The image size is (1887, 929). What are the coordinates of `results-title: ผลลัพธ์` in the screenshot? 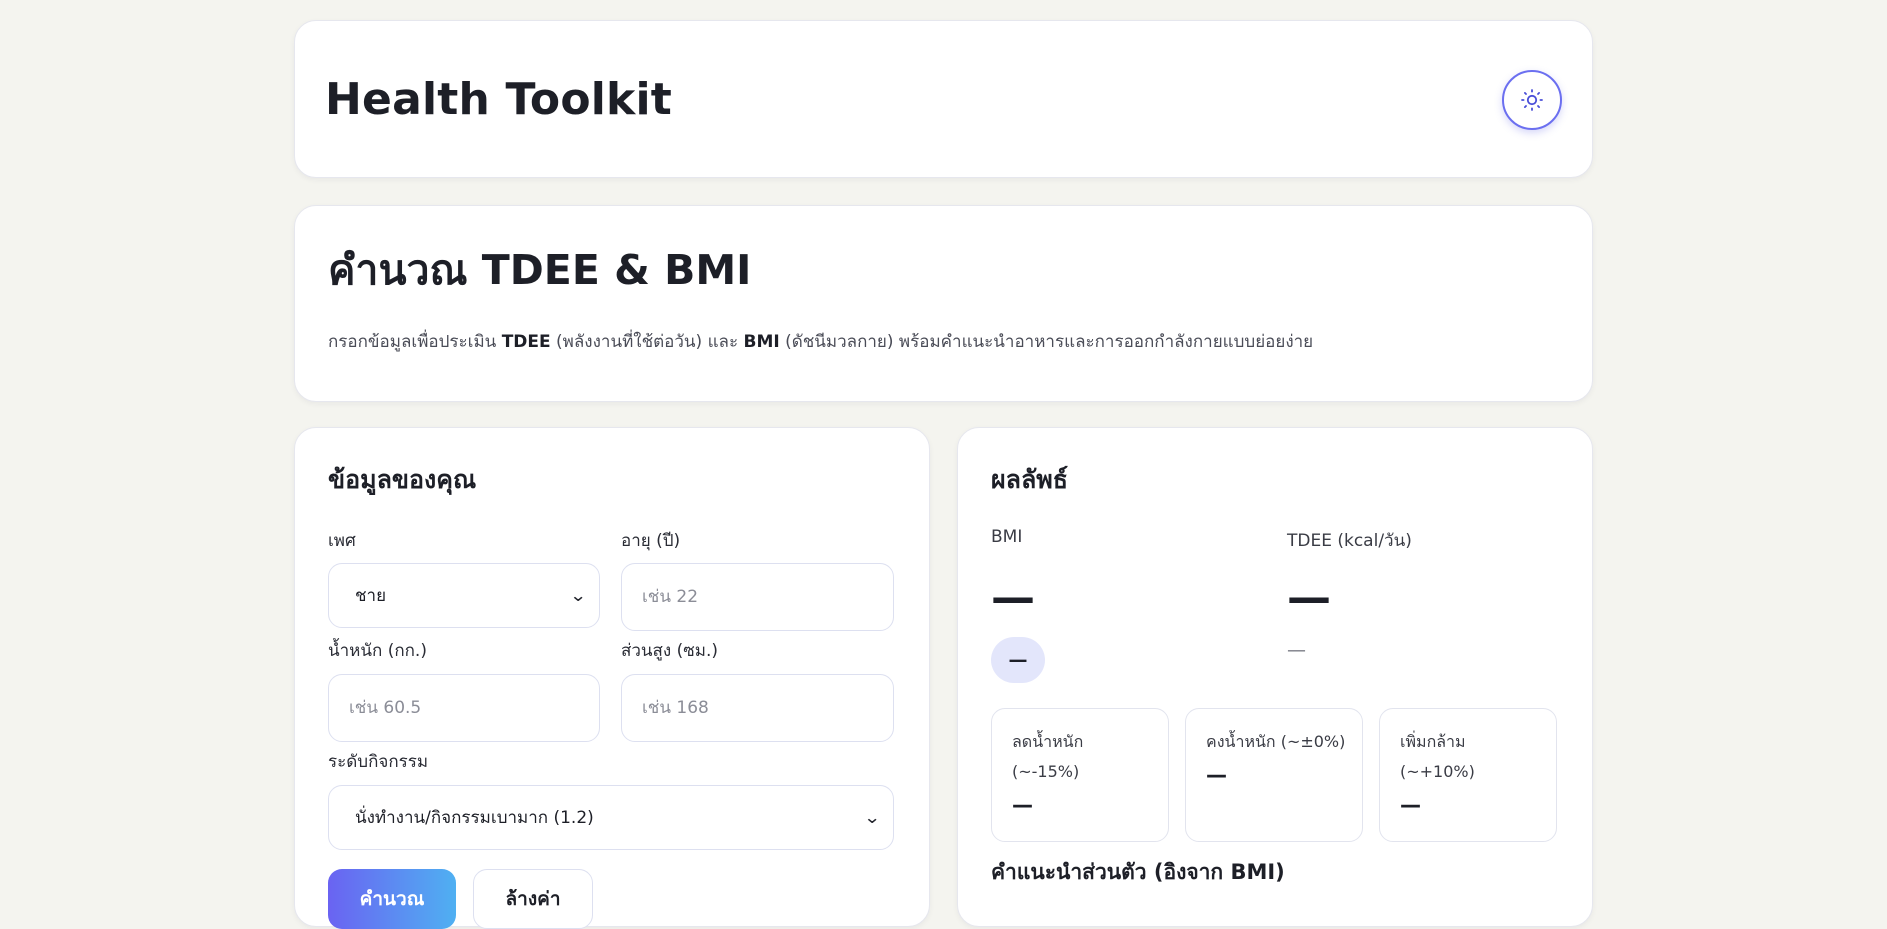 It's located at (1030, 479).